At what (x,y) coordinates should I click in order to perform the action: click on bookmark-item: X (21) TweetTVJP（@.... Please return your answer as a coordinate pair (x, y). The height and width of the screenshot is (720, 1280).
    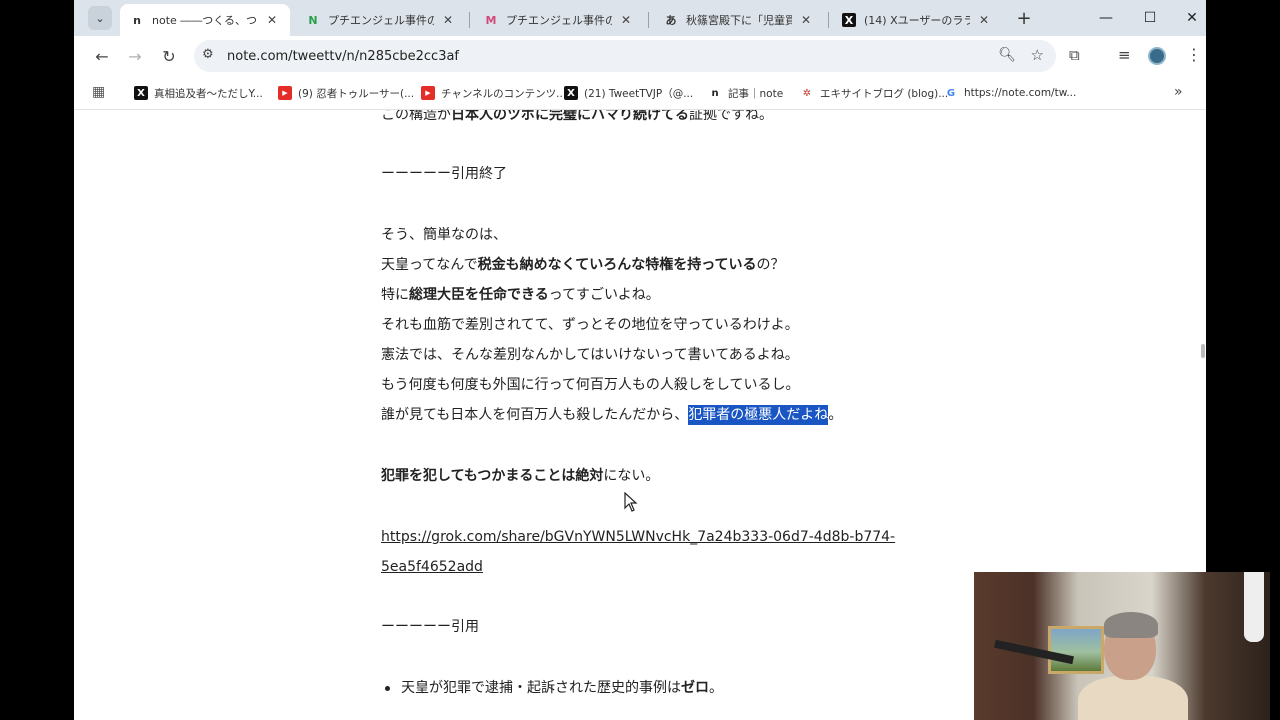
    Looking at the image, I should click on (628, 93).